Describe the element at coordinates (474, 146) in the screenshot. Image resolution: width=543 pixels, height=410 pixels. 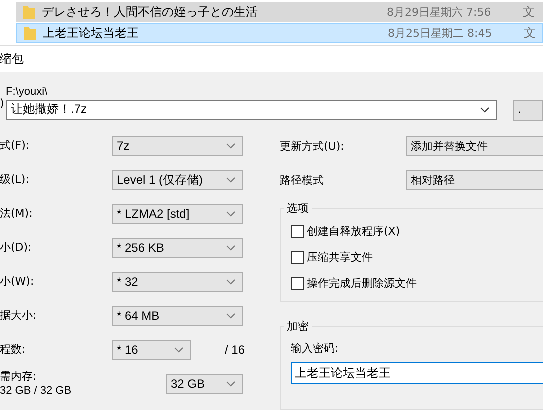
I see `dropdown: 添加并替换文件` at that location.